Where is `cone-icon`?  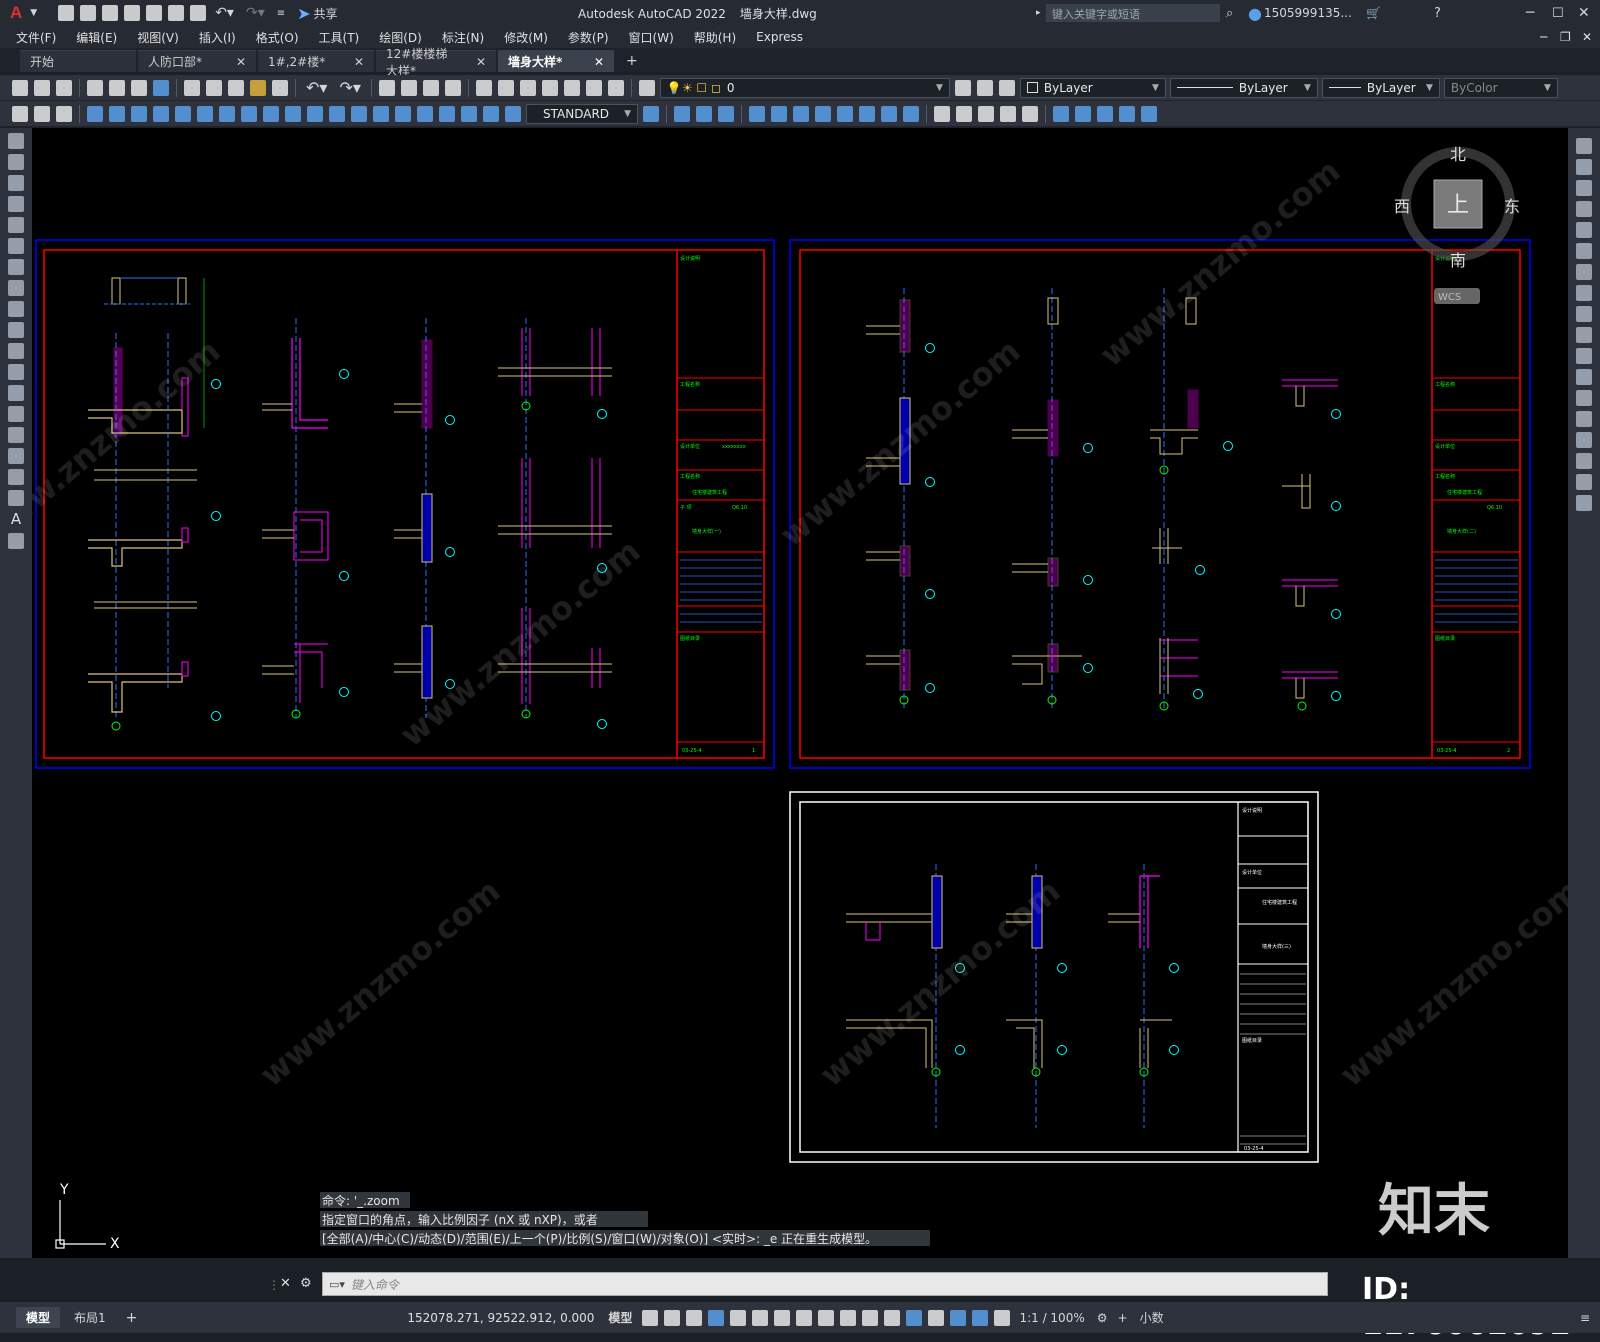 cone-icon is located at coordinates (1008, 113).